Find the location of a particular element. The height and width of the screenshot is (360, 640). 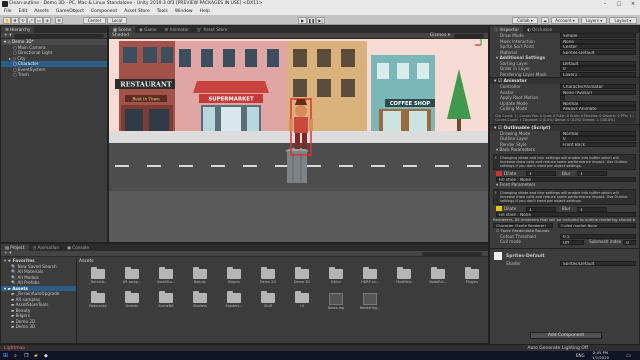

folder-item: UI is located at coordinates (302, 303).